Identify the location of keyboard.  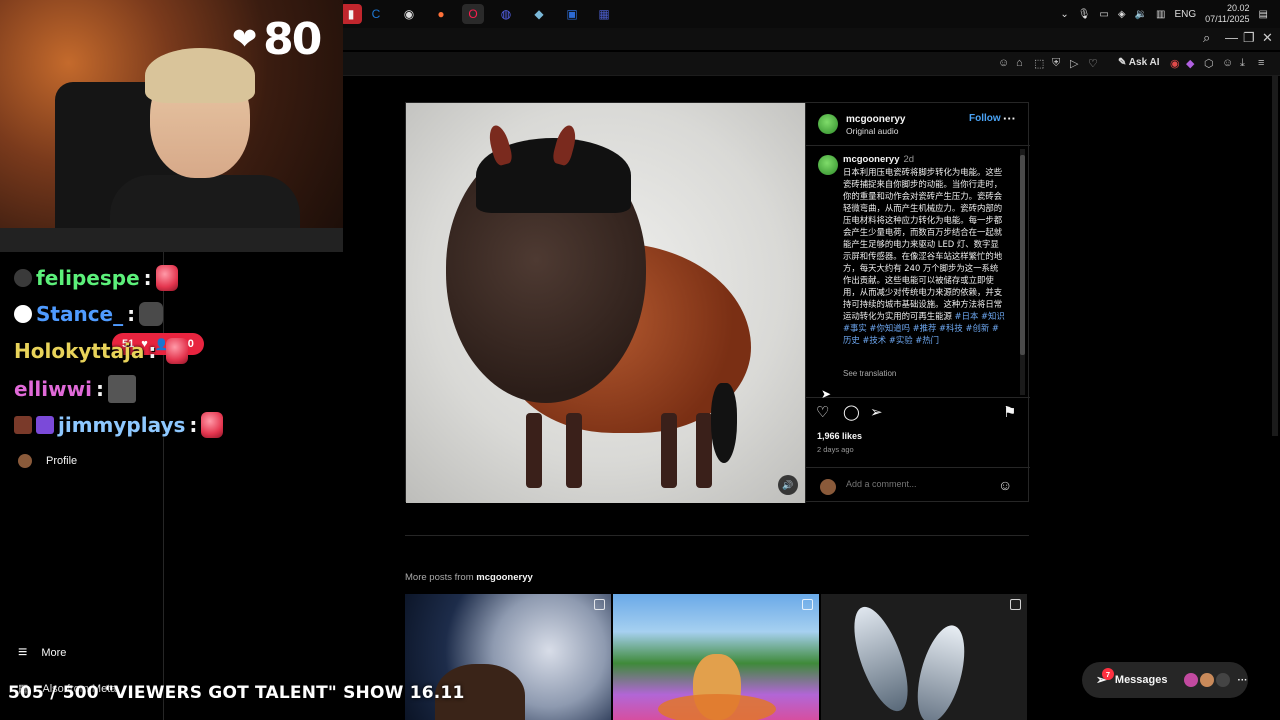
(171, 240).